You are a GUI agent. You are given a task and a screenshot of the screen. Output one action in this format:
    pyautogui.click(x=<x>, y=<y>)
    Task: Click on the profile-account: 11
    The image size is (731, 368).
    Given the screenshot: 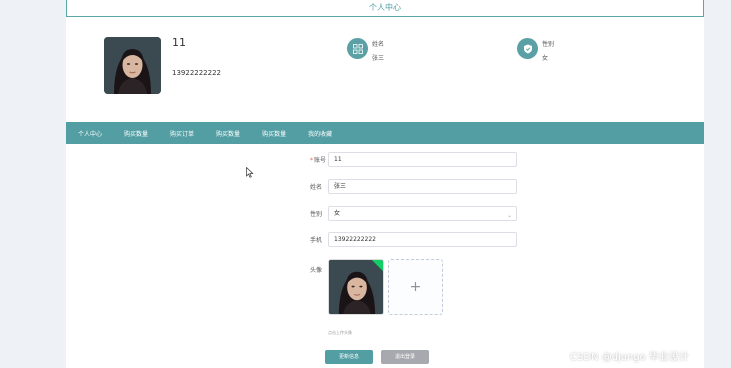 What is the action you would take?
    pyautogui.click(x=179, y=42)
    